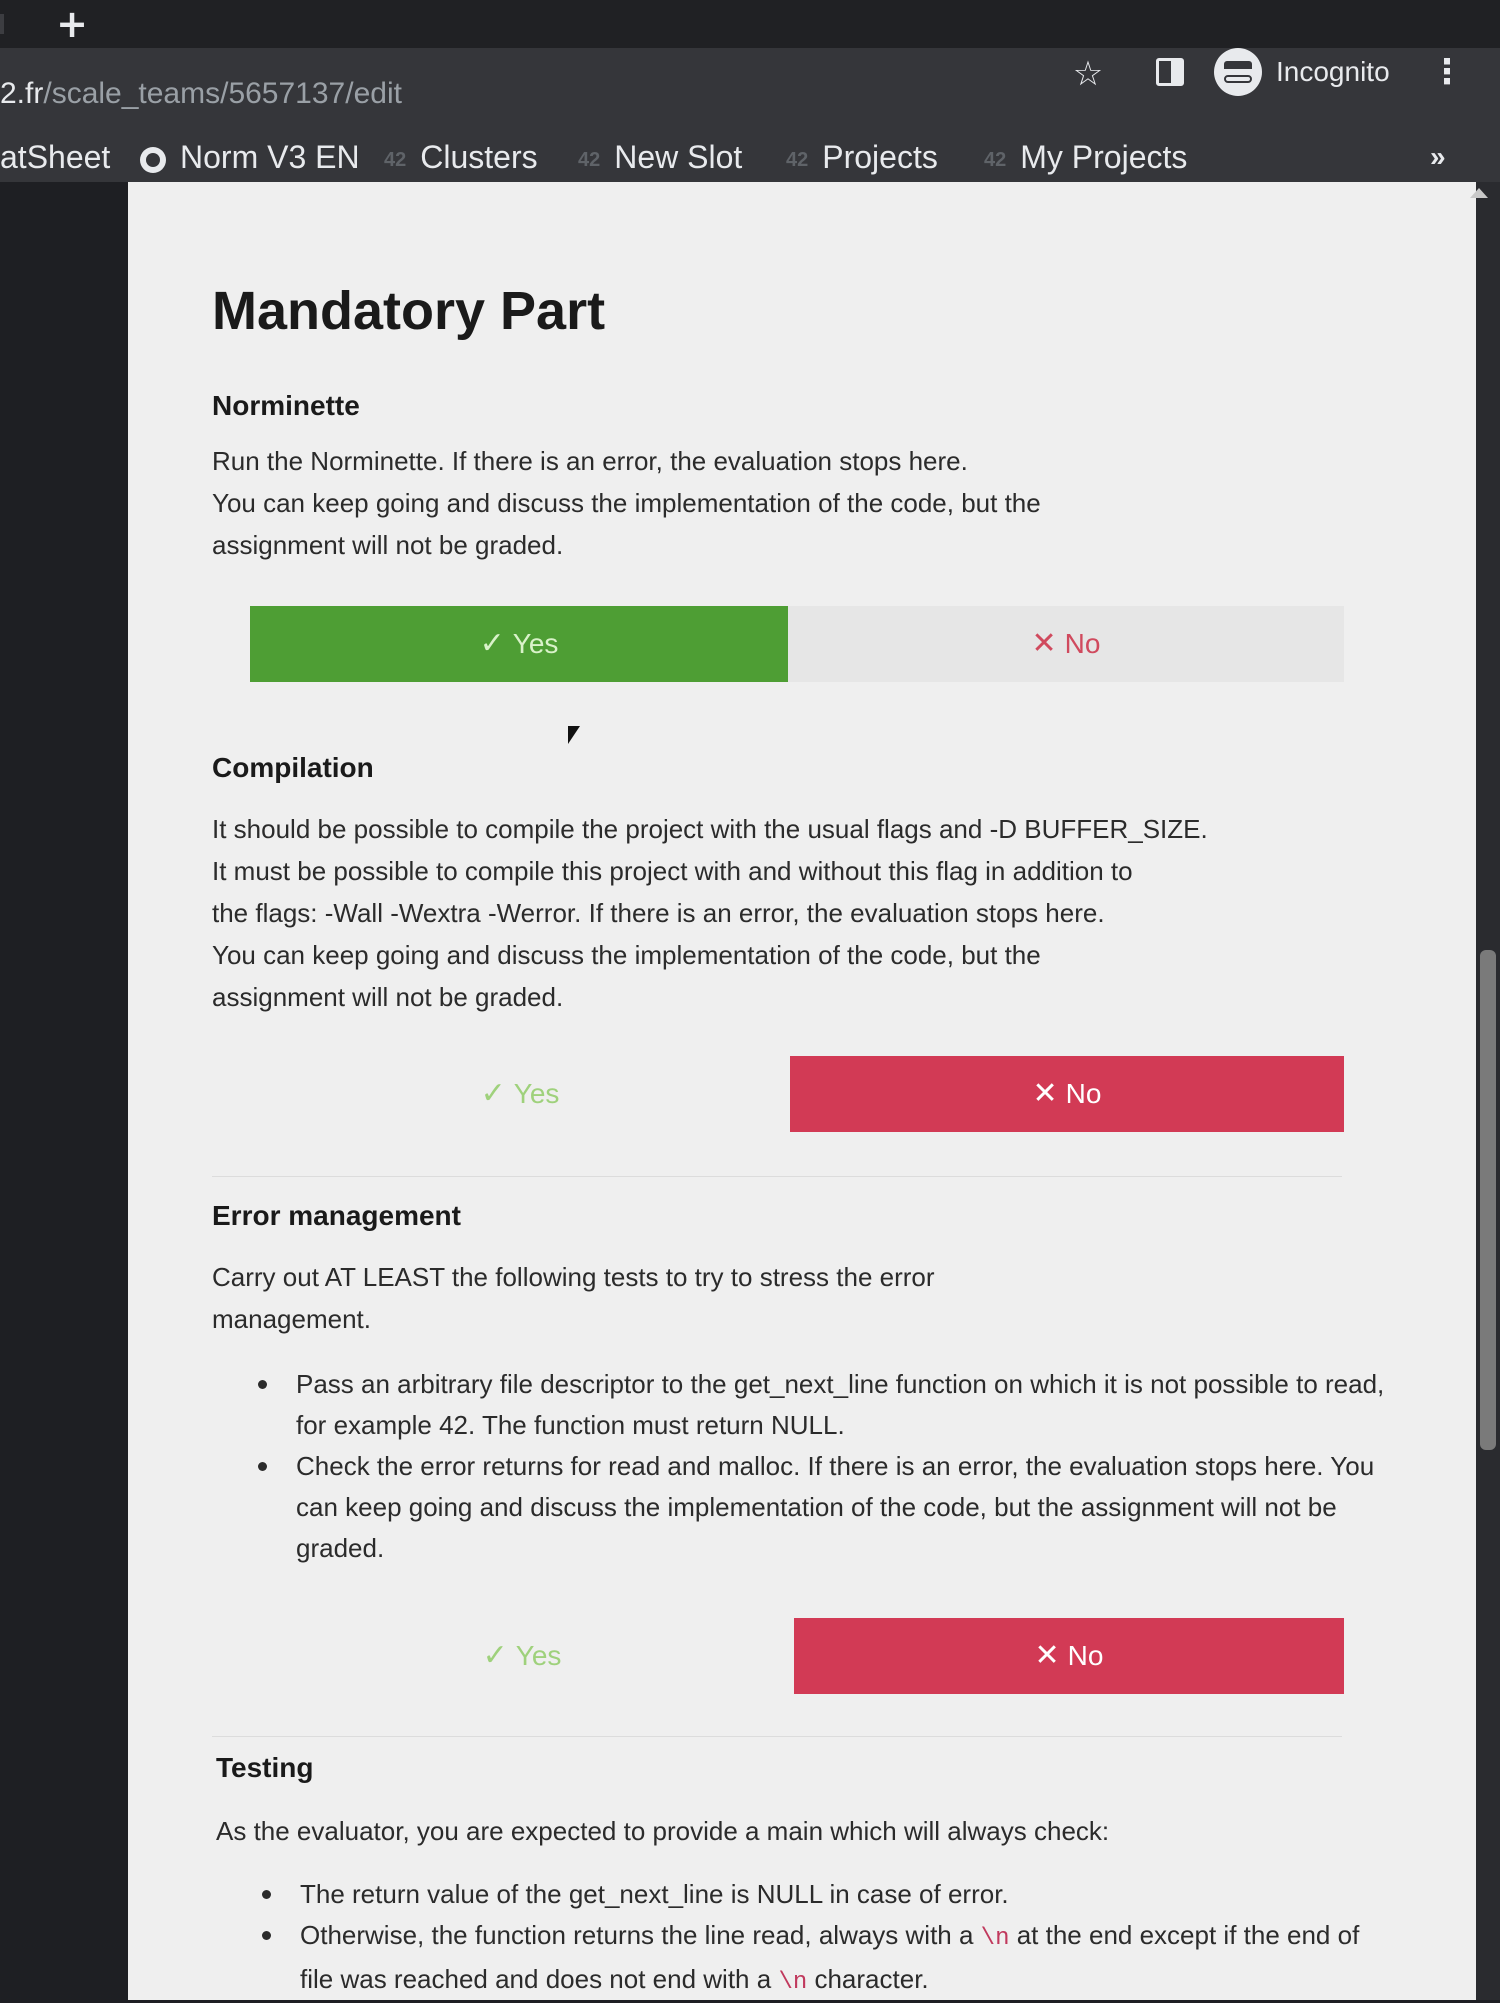  Describe the element at coordinates (1238, 72) in the screenshot. I see `incognito-icon` at that location.